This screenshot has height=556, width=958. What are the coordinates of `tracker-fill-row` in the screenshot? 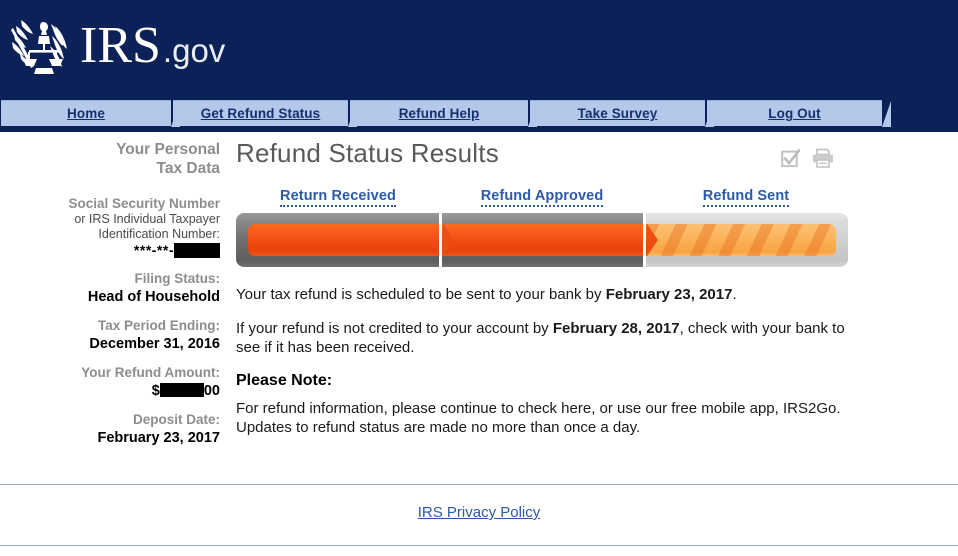 It's located at (542, 240).